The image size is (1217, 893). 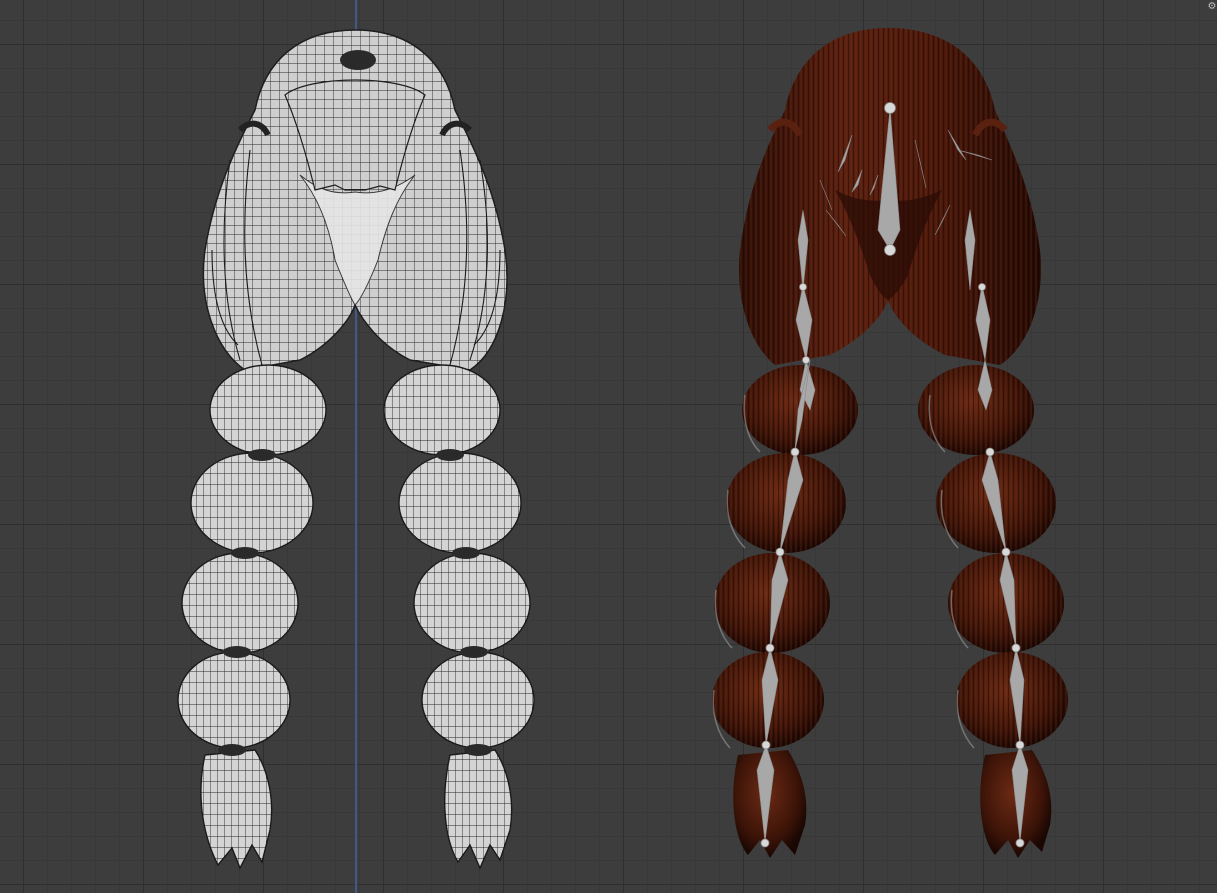 What do you see at coordinates (252, 617) in the screenshot?
I see `wireframe-left-curls` at bounding box center [252, 617].